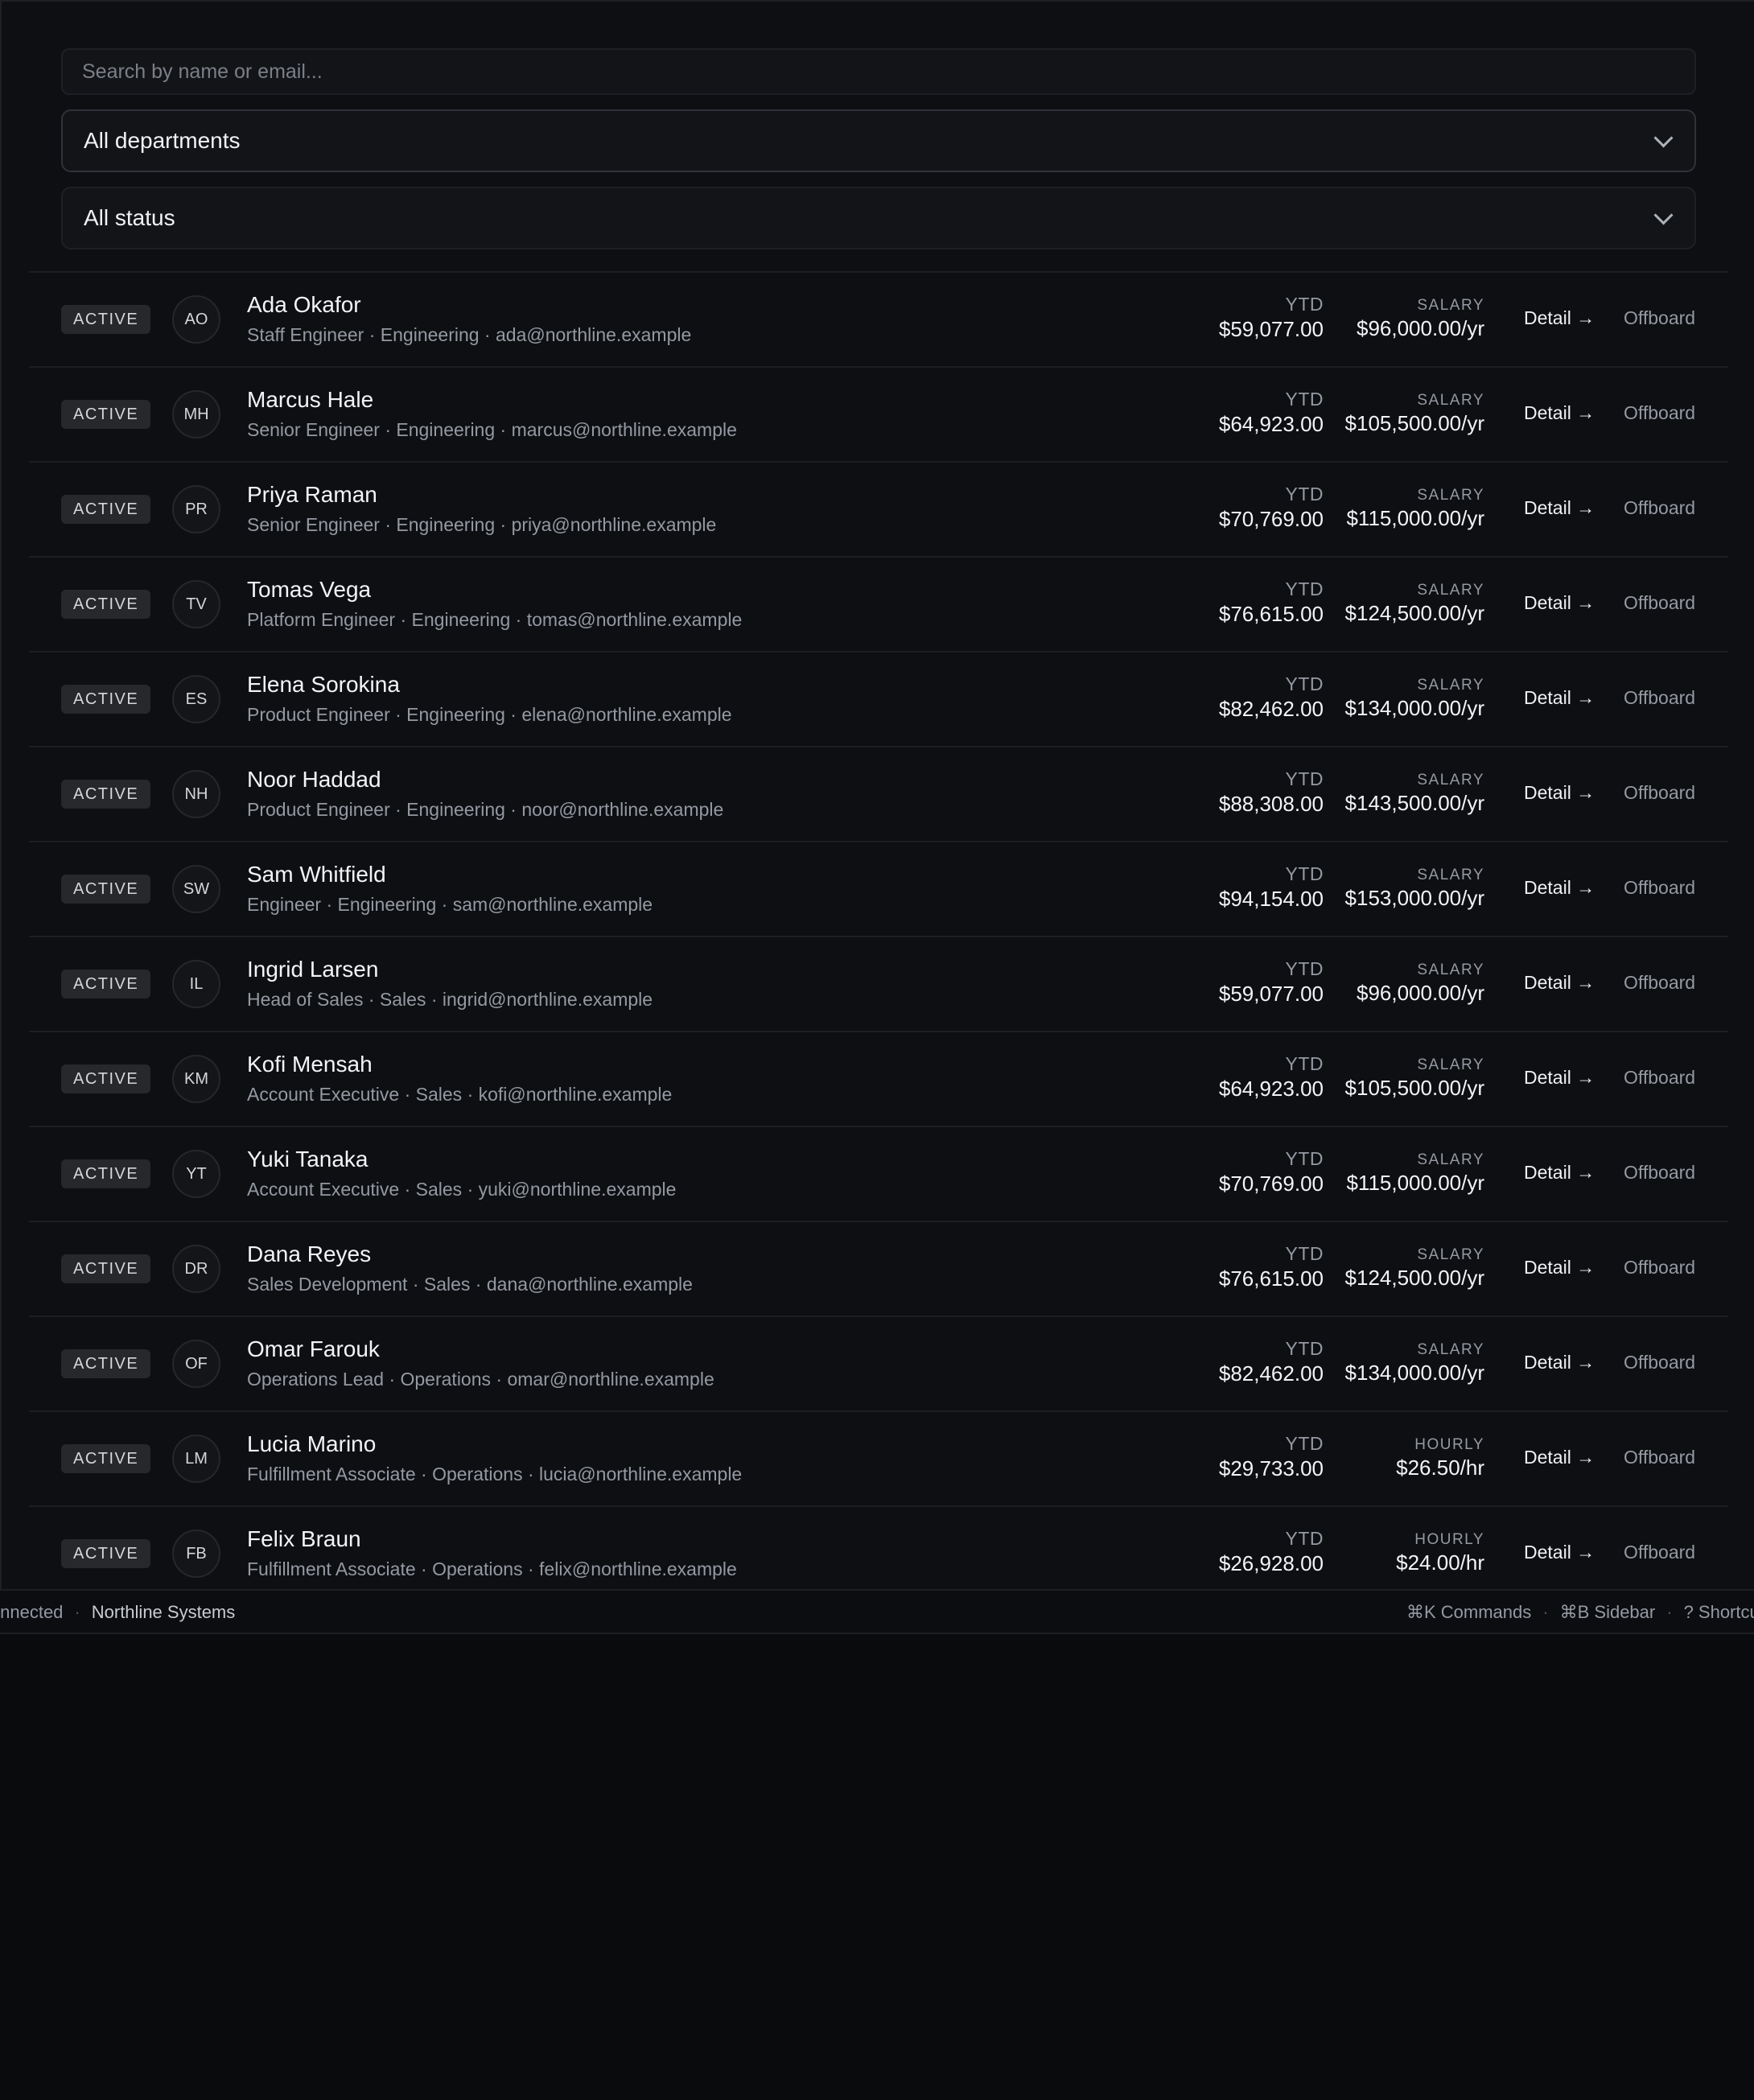  What do you see at coordinates (878, 71) in the screenshot?
I see `search-input` at bounding box center [878, 71].